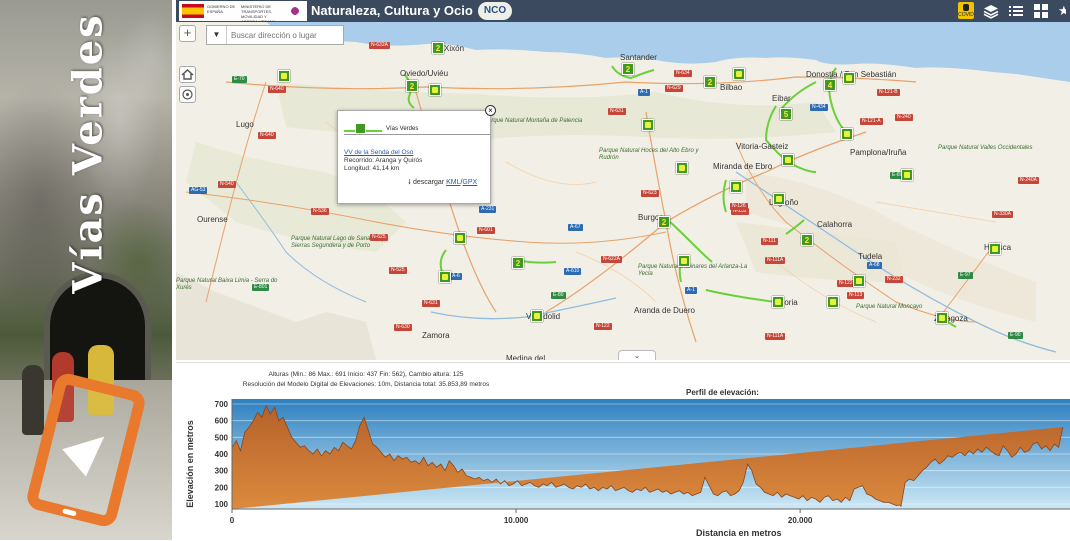  I want to click on x-tick-label: 20.000, so click(800, 520).